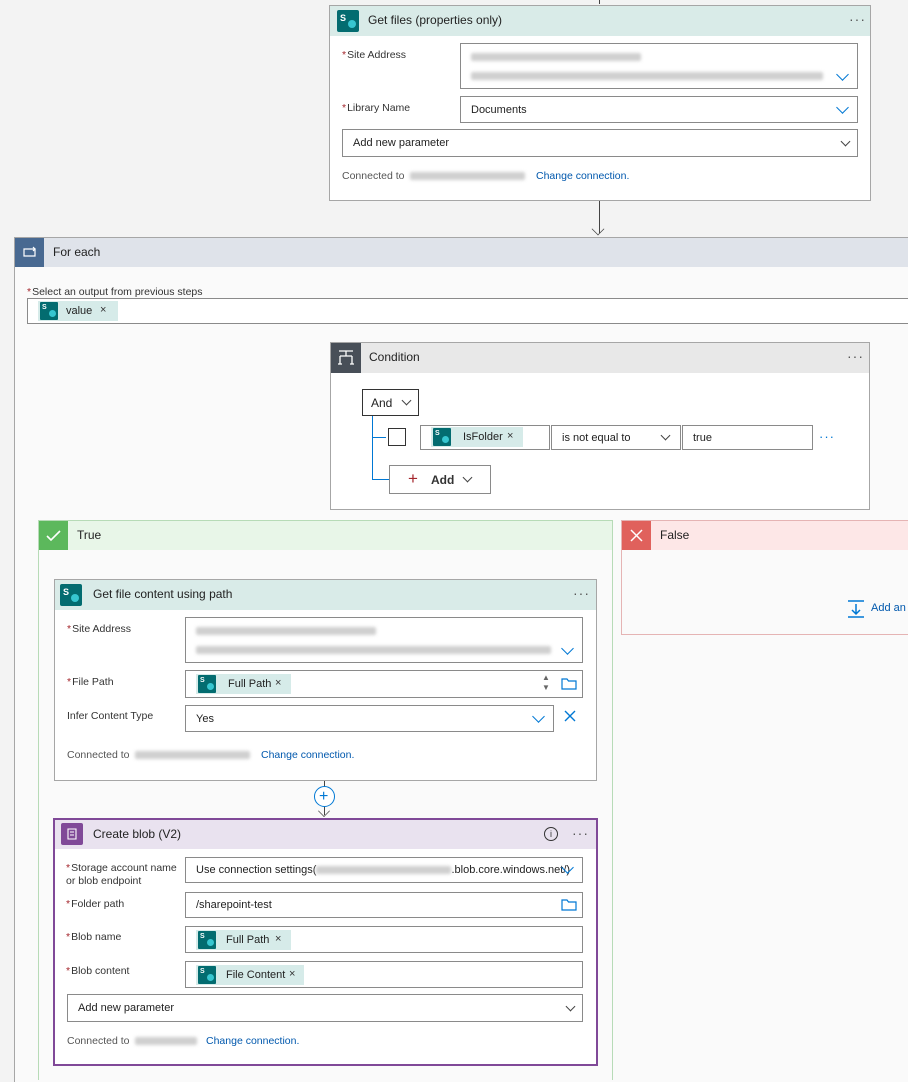 Image resolution: width=908 pixels, height=1082 pixels. I want to click on branch-title: False, so click(675, 535).